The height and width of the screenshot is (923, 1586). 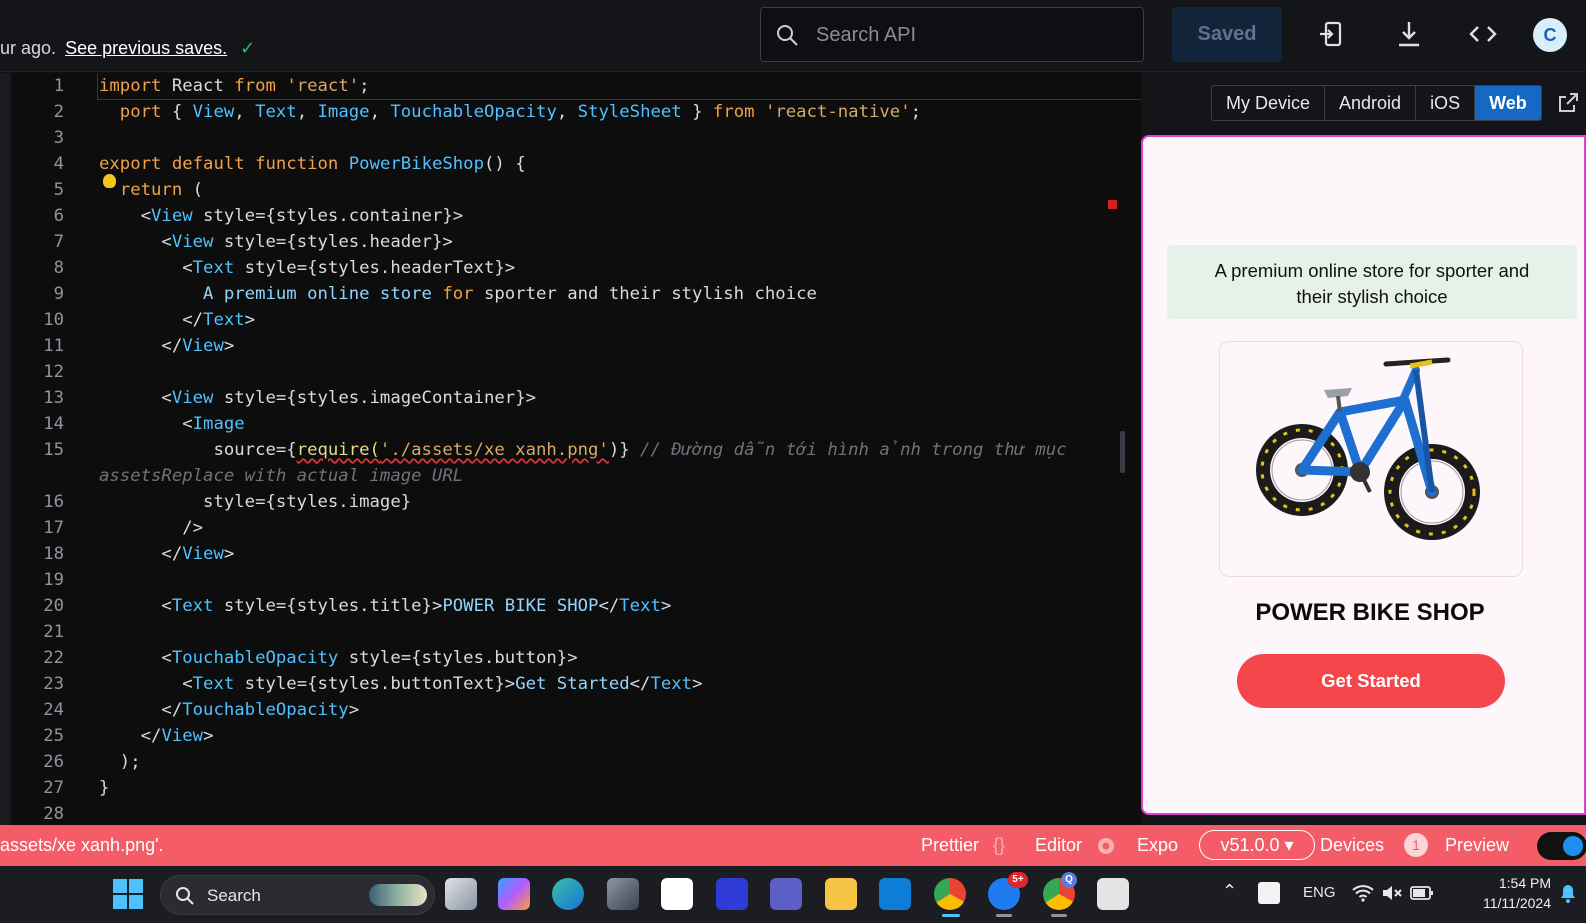 What do you see at coordinates (375, 684) in the screenshot?
I see `code-token: style={styles.buttonText}>` at bounding box center [375, 684].